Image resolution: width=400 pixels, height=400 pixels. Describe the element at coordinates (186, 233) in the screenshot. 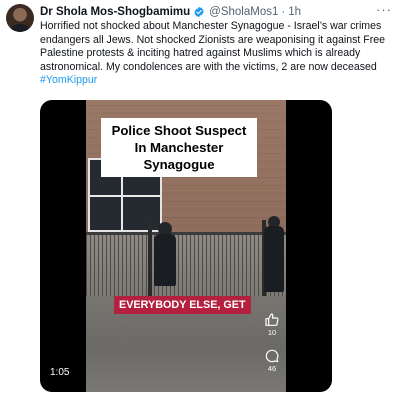

I see `fence-rail` at that location.